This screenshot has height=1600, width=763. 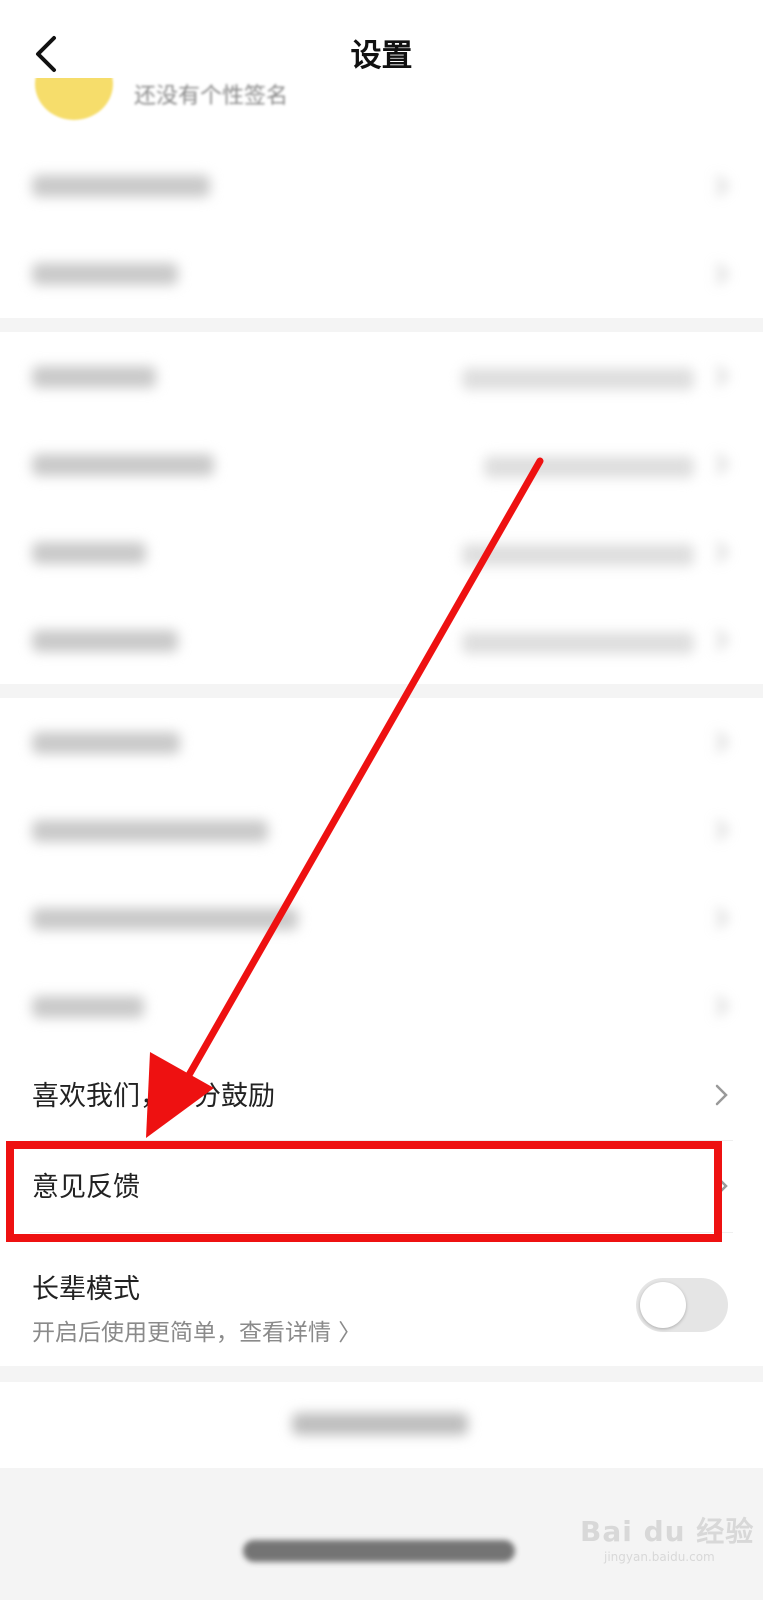 I want to click on toggle-knob, so click(x=663, y=1305).